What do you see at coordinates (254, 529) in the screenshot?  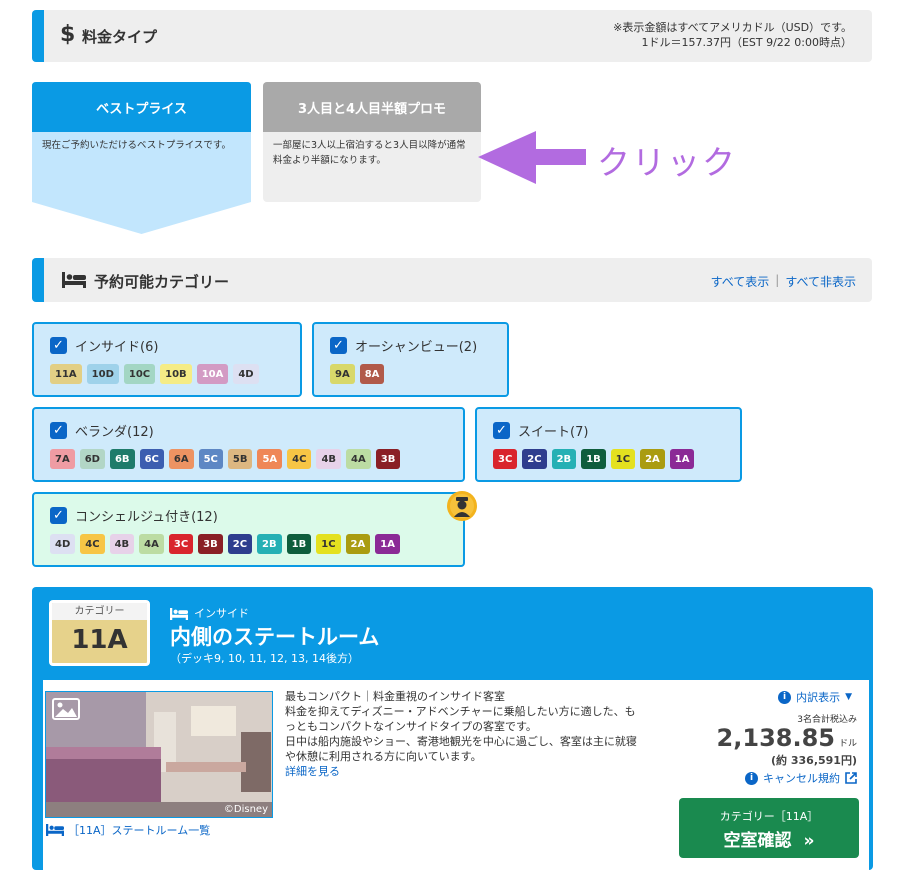 I see `category-box-concierge: ✓ コンシェルジュ付き(12) 4D 4C 4B 4A 3C 3B 2C 2B 1B 1C 2A 1A` at bounding box center [254, 529].